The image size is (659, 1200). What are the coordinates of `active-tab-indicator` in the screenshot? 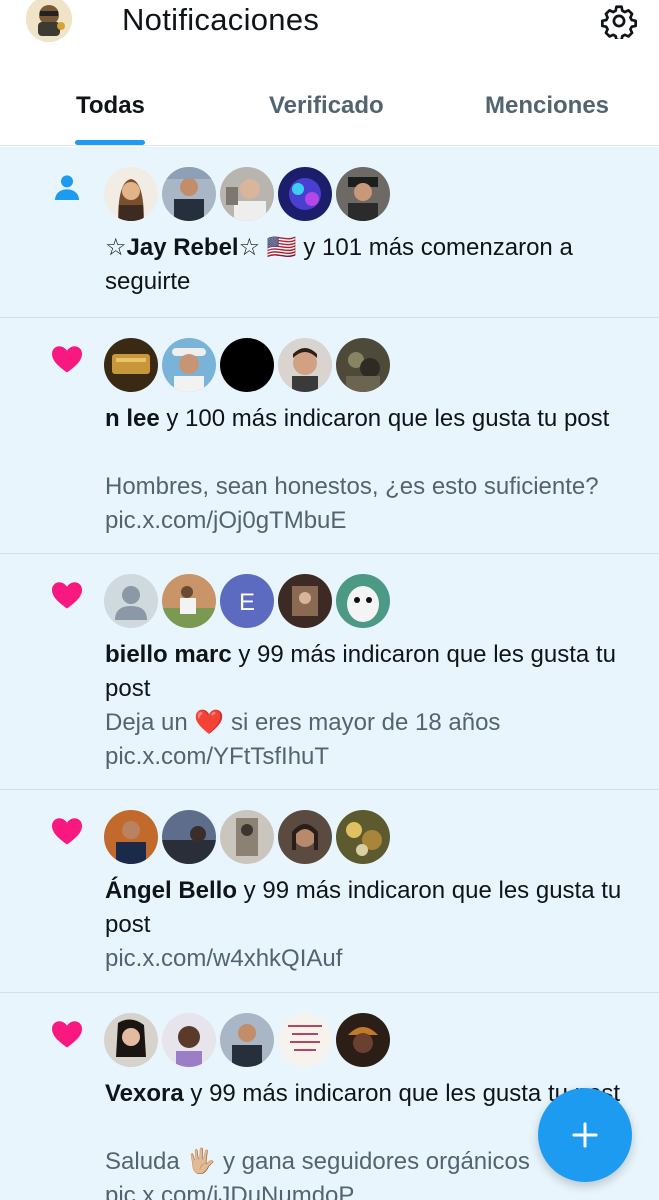 It's located at (110, 142).